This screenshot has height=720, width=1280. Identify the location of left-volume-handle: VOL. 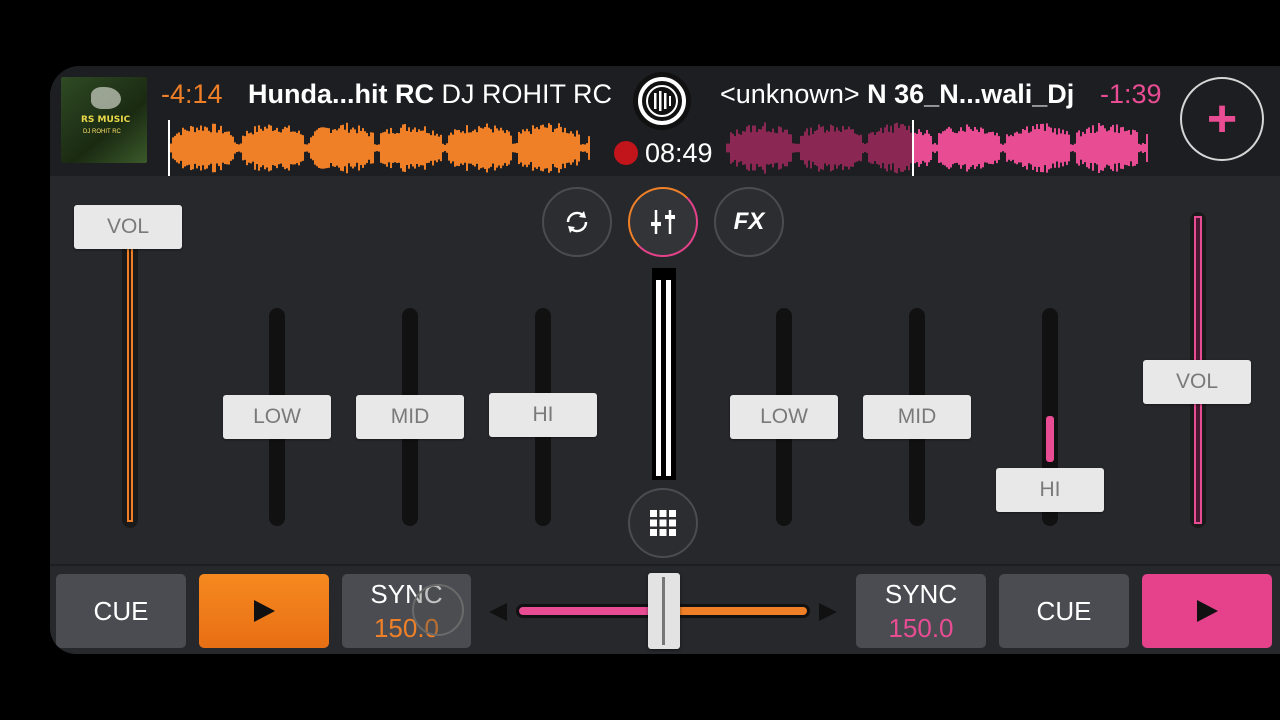
(128, 227).